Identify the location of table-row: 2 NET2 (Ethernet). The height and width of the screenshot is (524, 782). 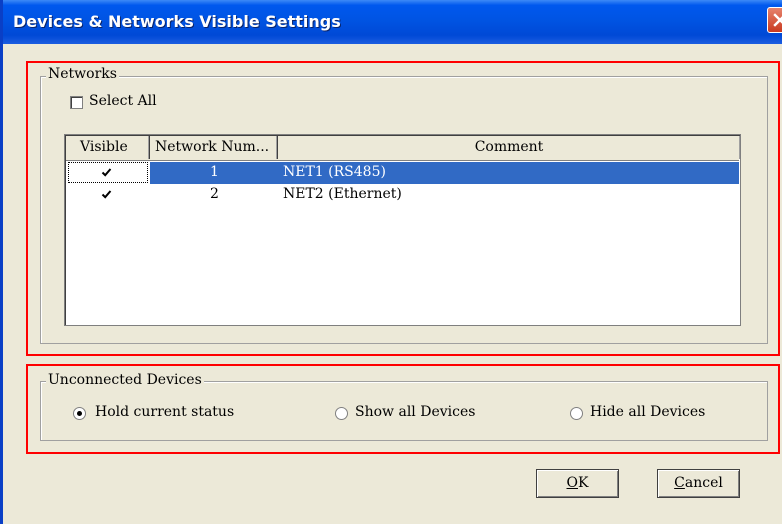
(402, 195).